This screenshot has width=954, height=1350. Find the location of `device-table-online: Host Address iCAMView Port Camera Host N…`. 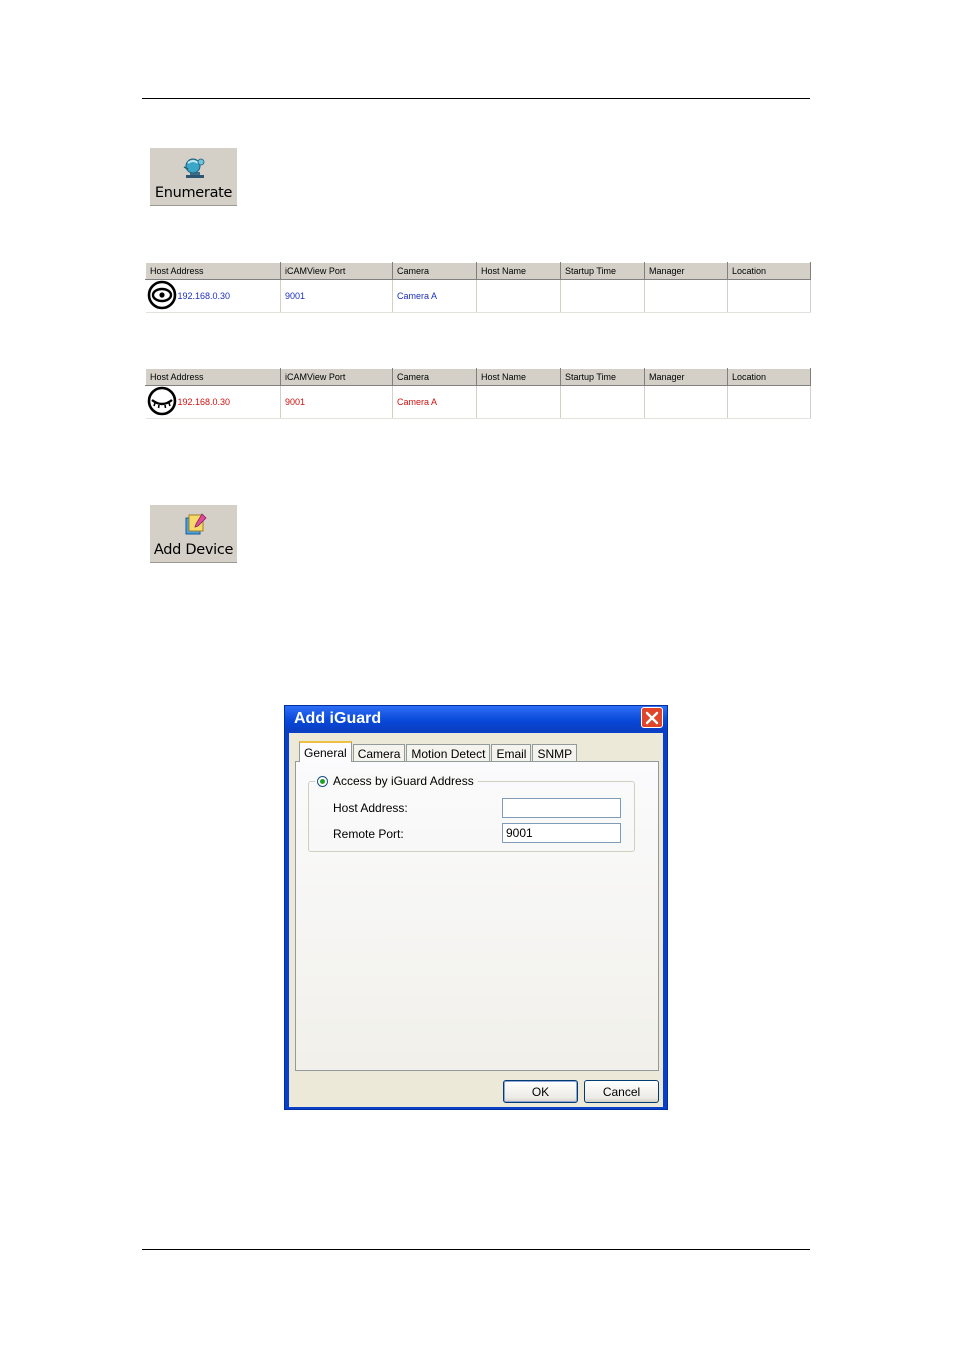

device-table-online: Host Address iCAMView Port Camera Host N… is located at coordinates (478, 287).